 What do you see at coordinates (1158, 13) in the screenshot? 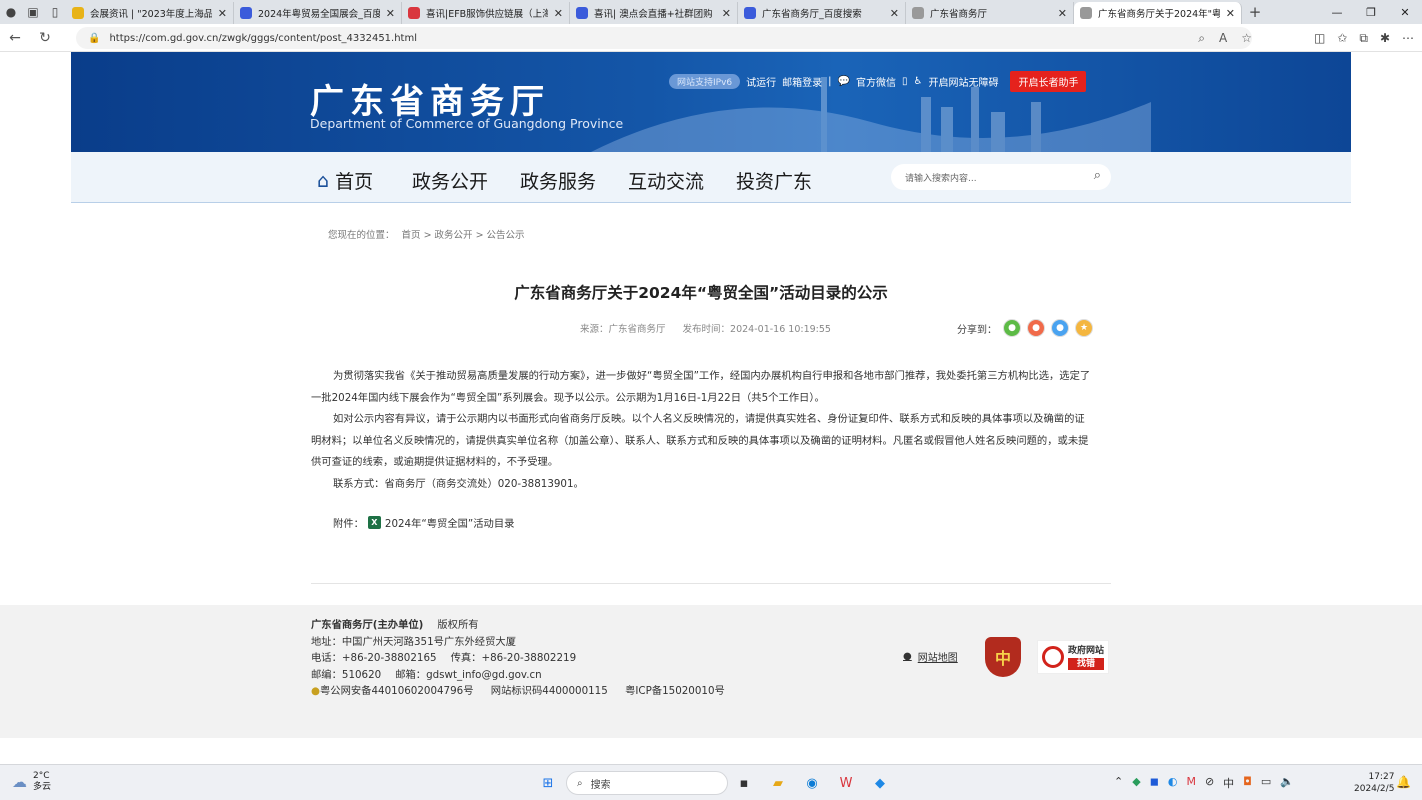
I see `browser-tab-active: 广东省商务厅关于2024年"粤贸 ✕` at bounding box center [1158, 13].